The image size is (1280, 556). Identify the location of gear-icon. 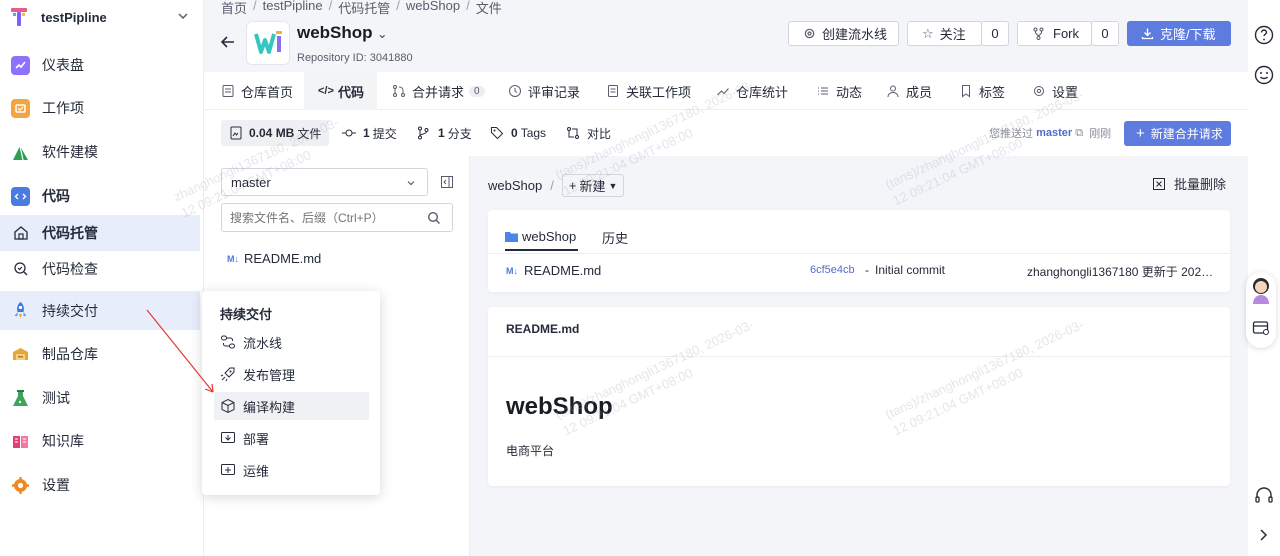
(1039, 91).